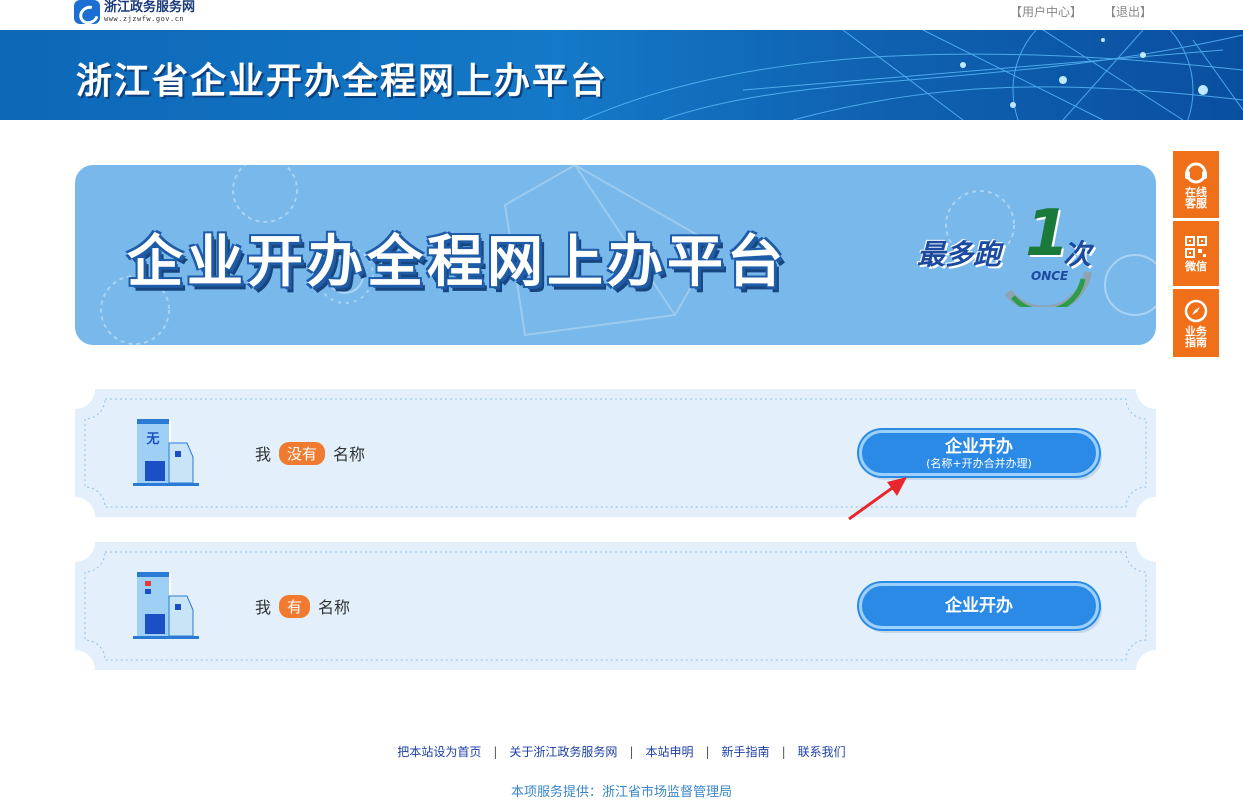 The image size is (1243, 800). What do you see at coordinates (166, 452) in the screenshot?
I see `building-icon: 无` at bounding box center [166, 452].